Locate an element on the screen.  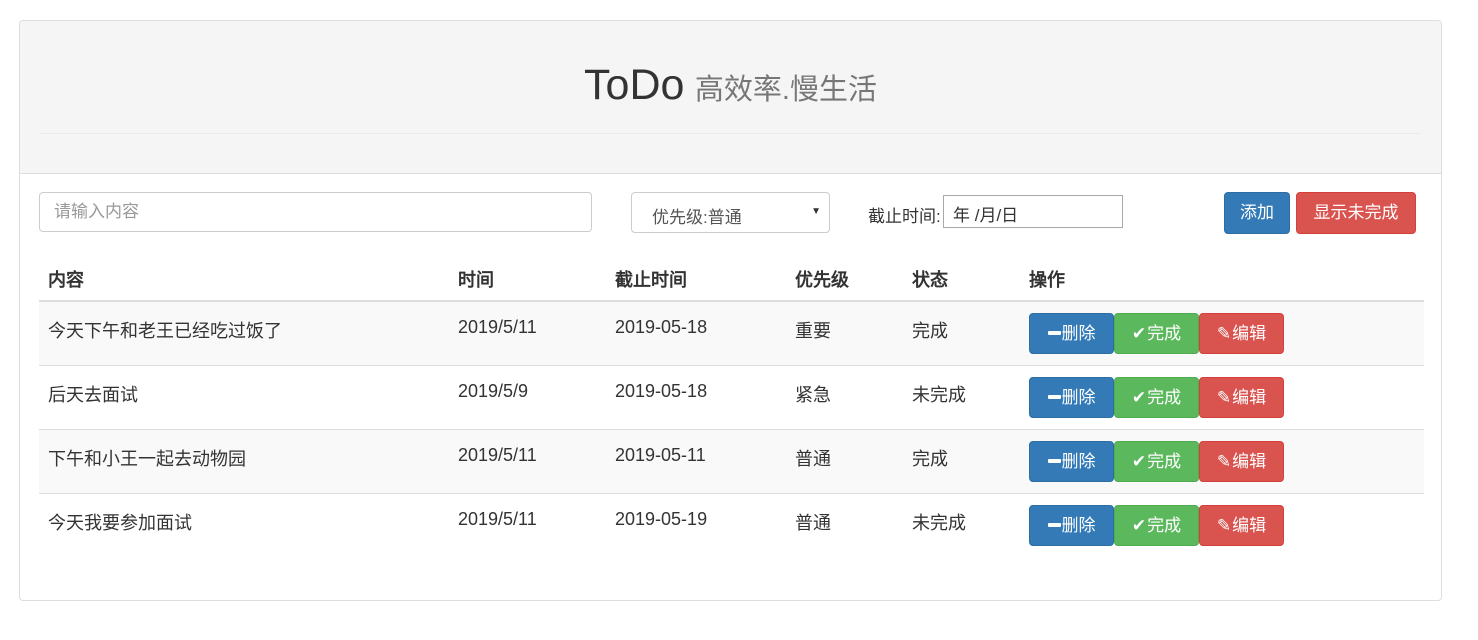
row-content: 今天下午和老王已经吃过饭了 is located at coordinates (165, 331).